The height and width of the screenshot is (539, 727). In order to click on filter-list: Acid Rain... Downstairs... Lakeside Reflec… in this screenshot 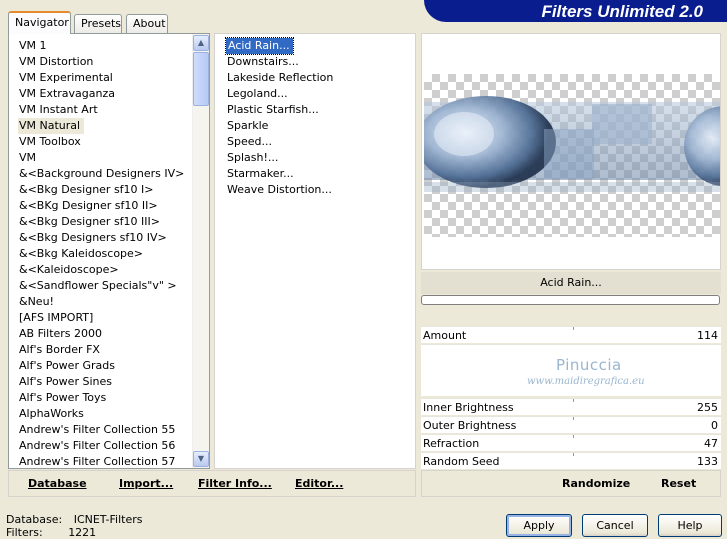, I will do `click(315, 116)`.